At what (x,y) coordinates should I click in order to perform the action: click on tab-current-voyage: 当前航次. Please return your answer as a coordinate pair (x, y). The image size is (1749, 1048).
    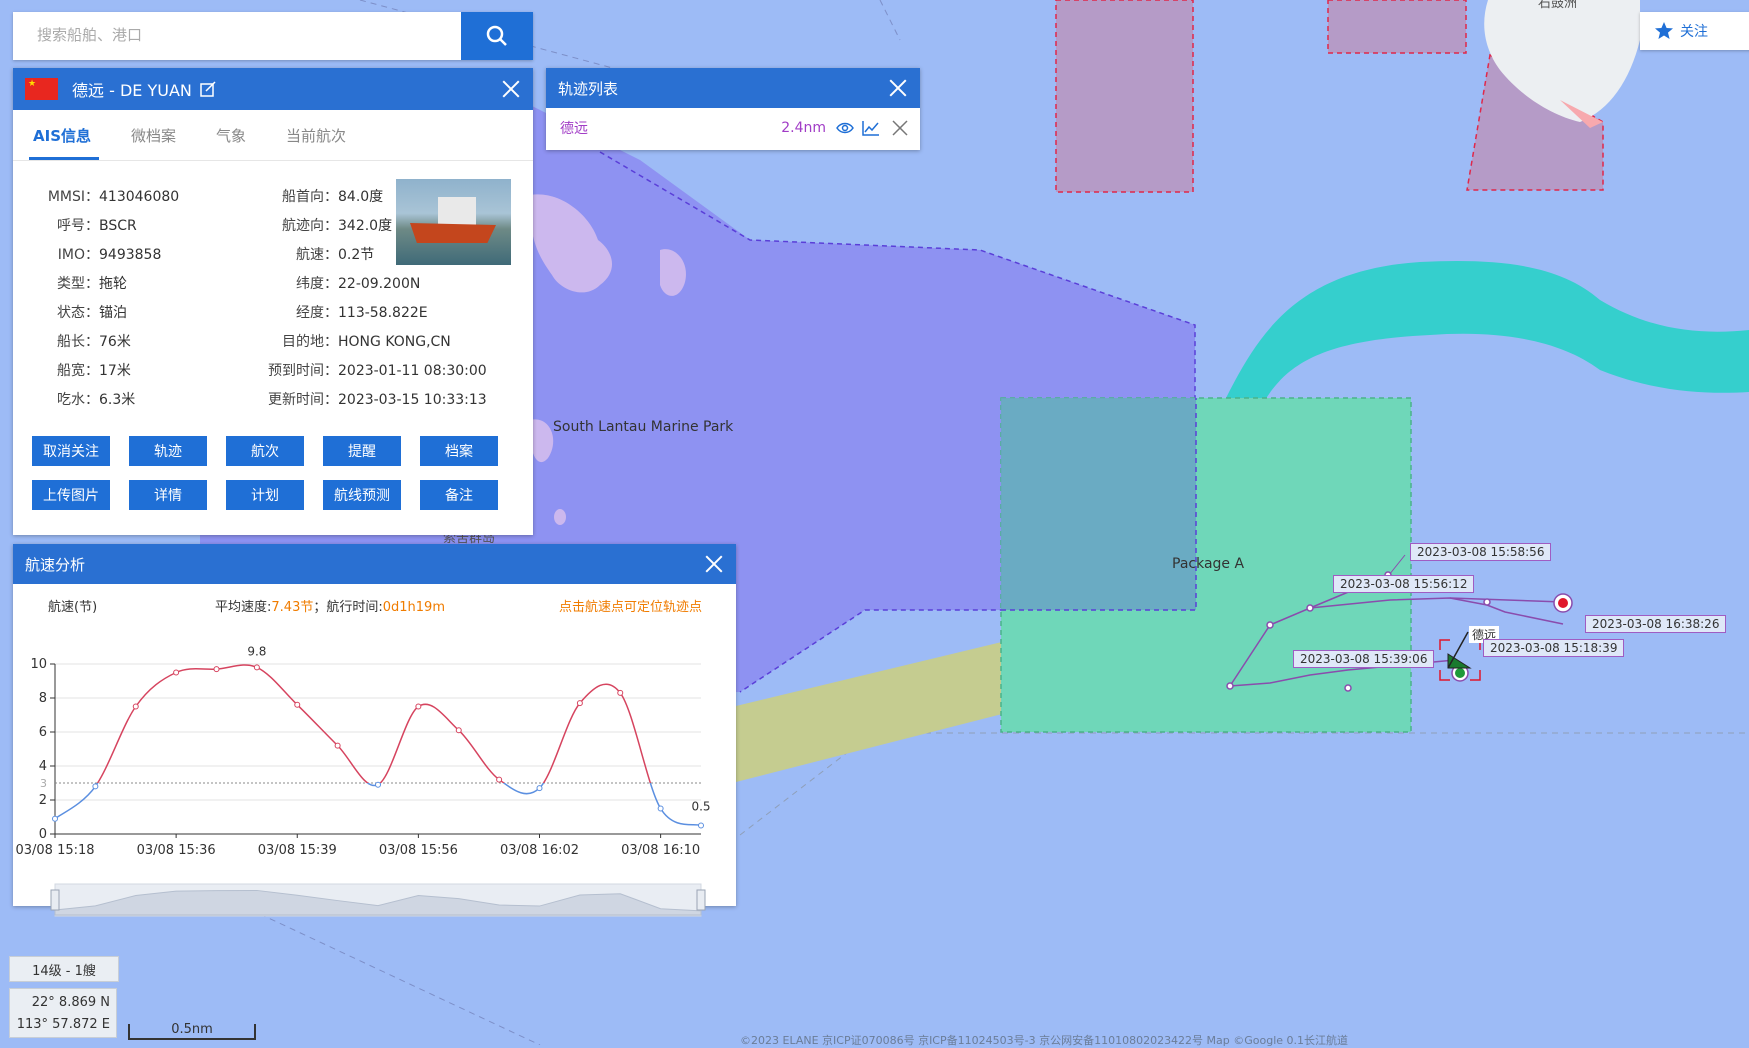
    Looking at the image, I should click on (316, 135).